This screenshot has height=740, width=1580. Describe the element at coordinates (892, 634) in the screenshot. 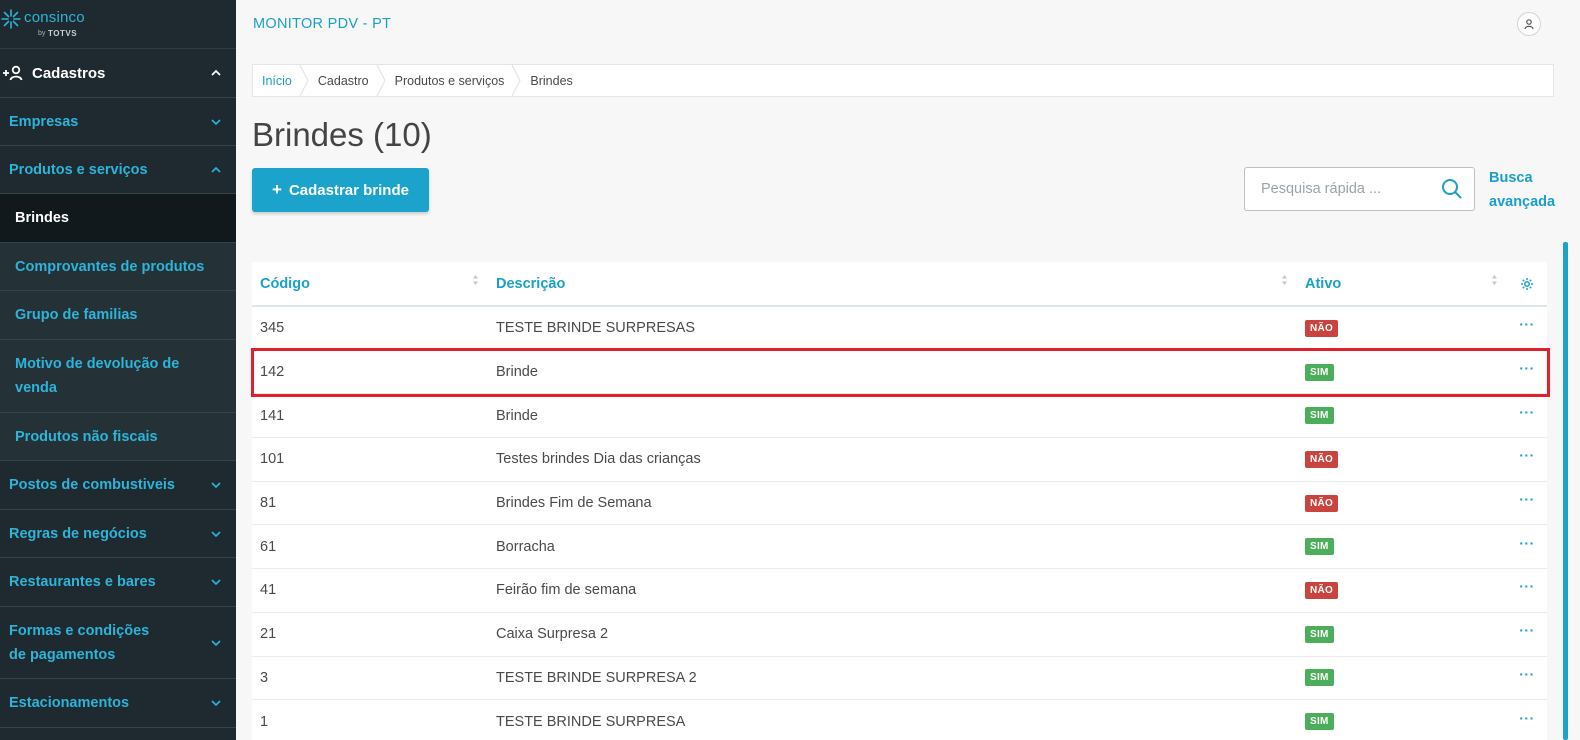

I see `cell-descricao: Caixa Surpresa 2` at that location.